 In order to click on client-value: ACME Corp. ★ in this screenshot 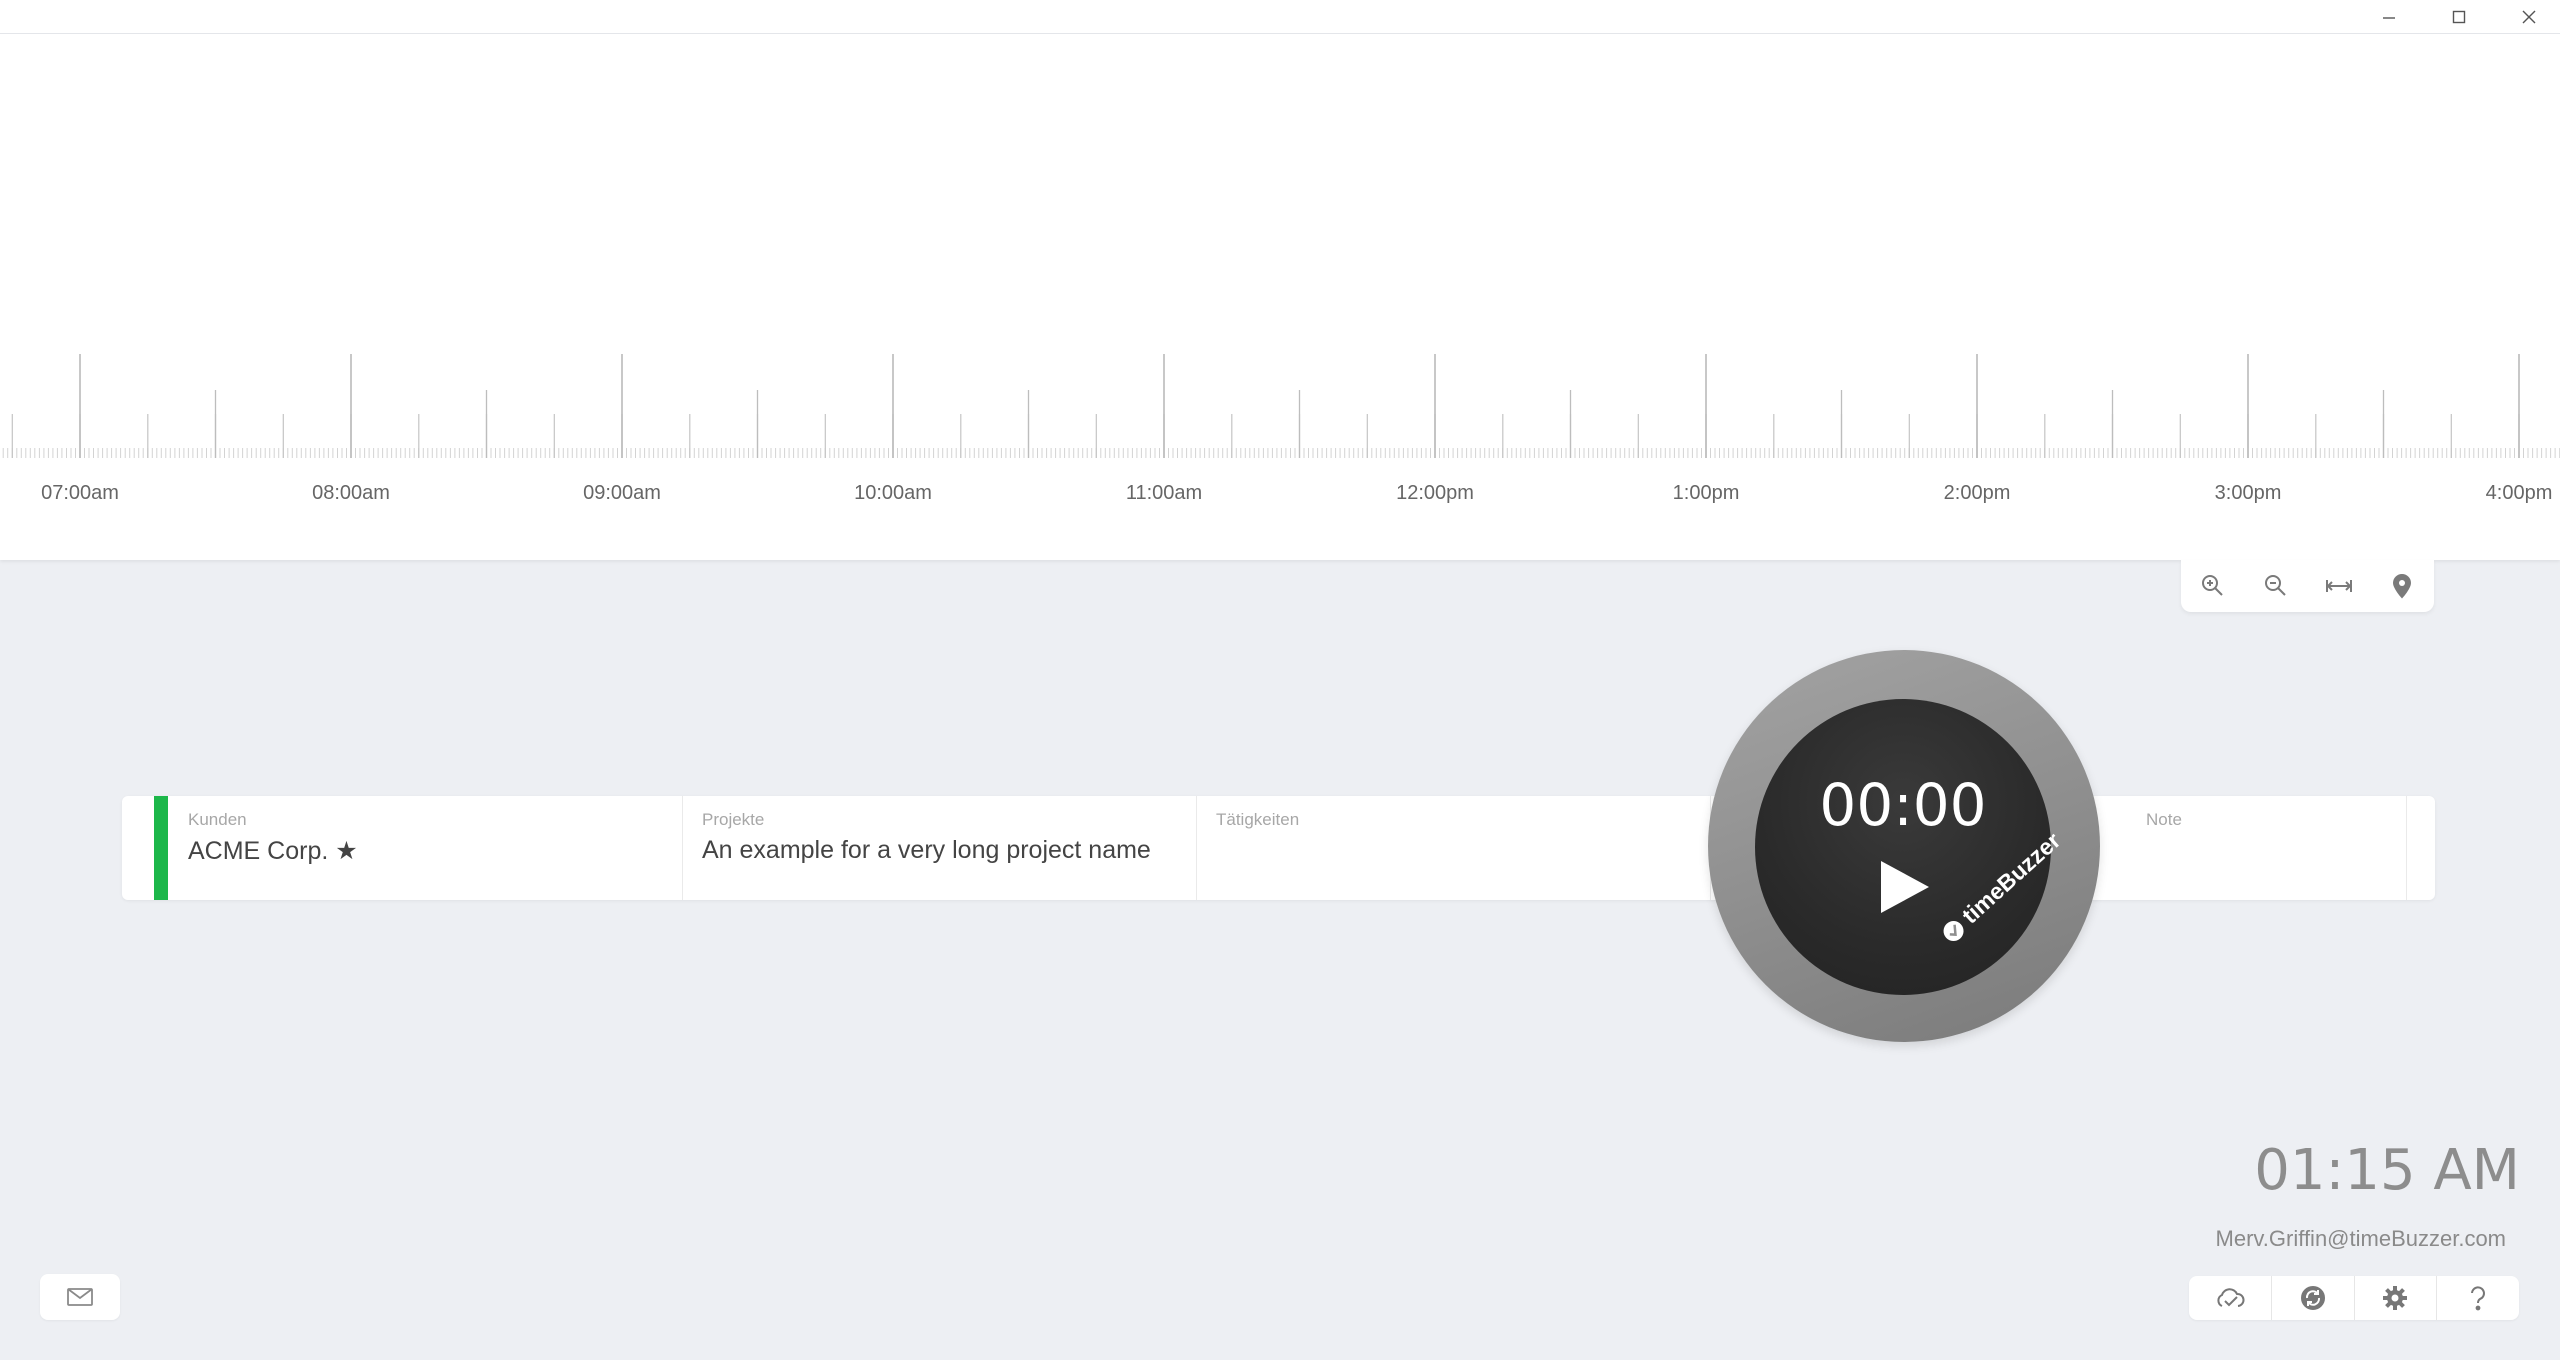, I will do `click(273, 851)`.